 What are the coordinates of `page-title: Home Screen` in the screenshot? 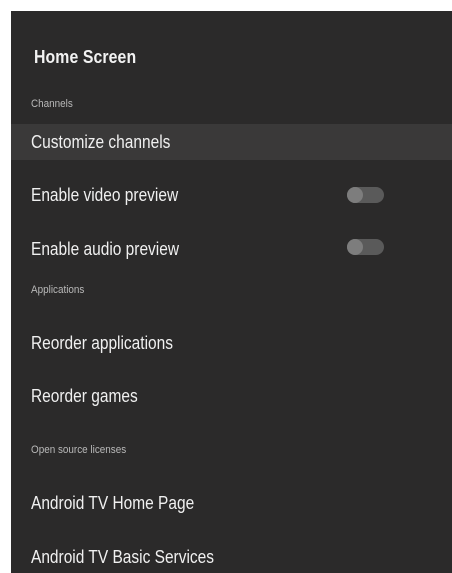 It's located at (85, 57).